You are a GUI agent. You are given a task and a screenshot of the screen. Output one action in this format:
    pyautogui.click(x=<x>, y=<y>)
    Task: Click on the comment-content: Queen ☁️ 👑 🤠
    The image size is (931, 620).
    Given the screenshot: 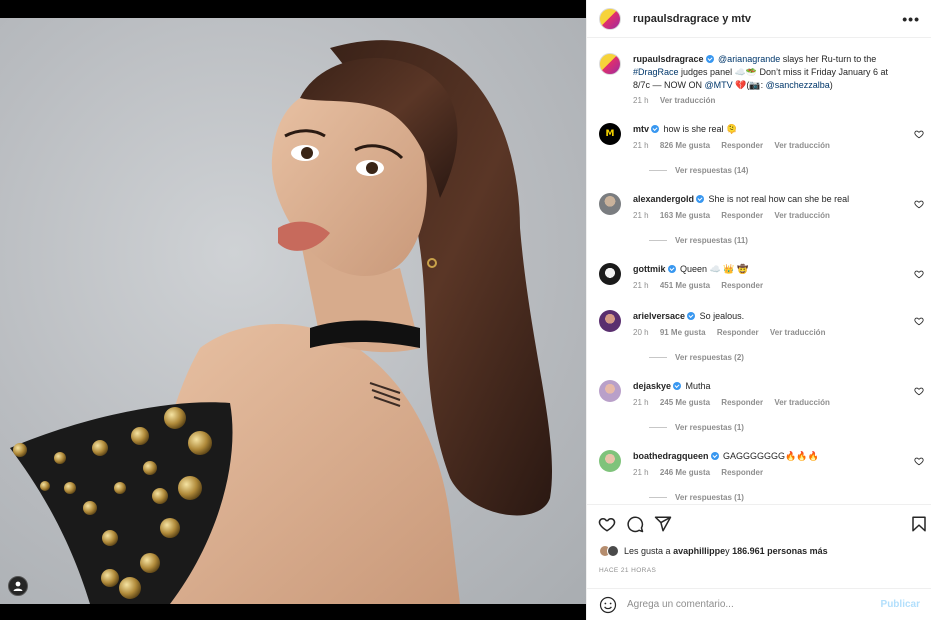 What is the action you would take?
    pyautogui.click(x=714, y=269)
    